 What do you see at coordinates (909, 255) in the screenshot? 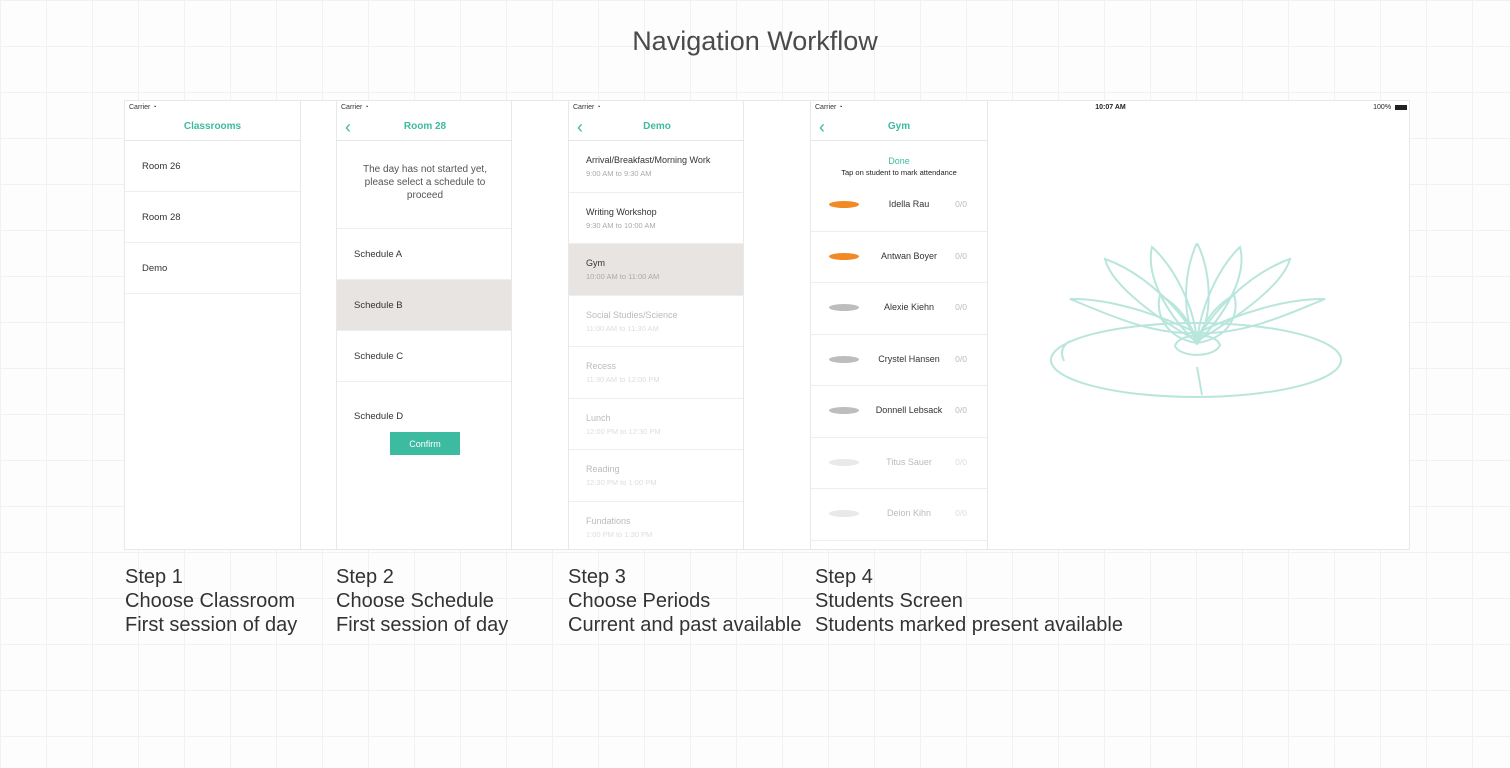
I see `student-name: Antwan Boyer` at bounding box center [909, 255].